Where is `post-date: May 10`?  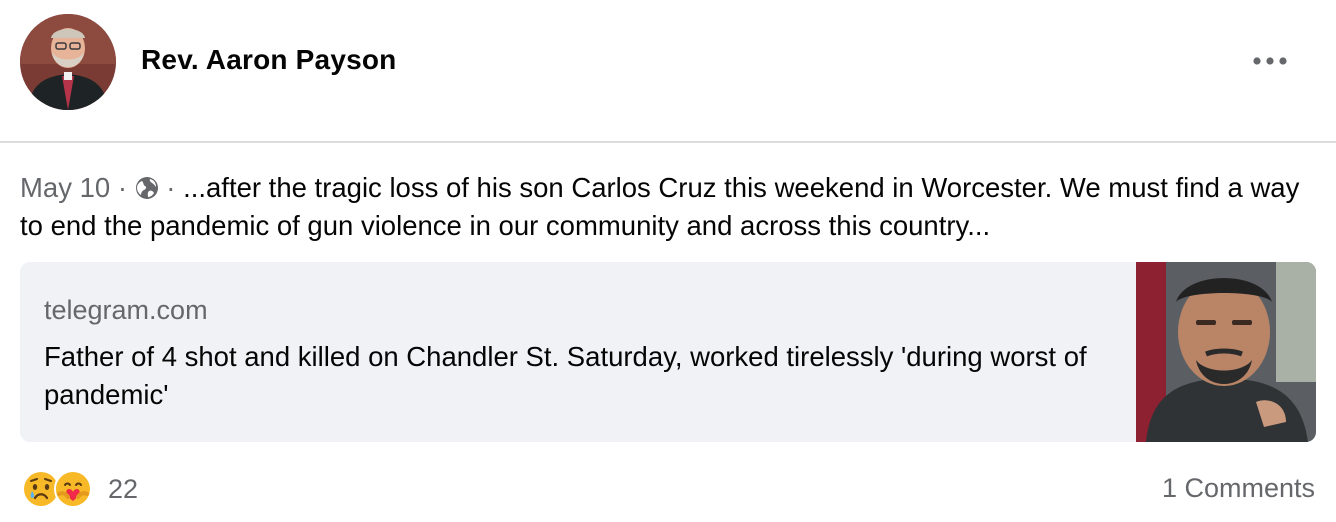
post-date: May 10 is located at coordinates (65, 187).